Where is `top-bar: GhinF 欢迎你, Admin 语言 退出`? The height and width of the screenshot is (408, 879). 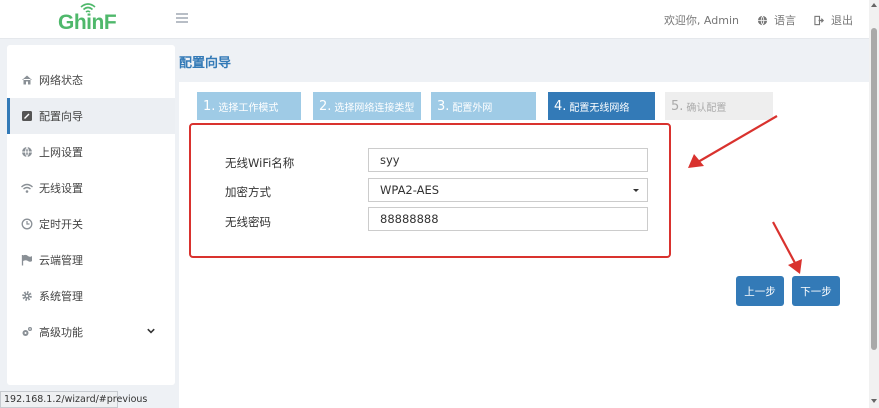
top-bar: GhinF 欢迎你, Admin 语言 退出 is located at coordinates (434, 19).